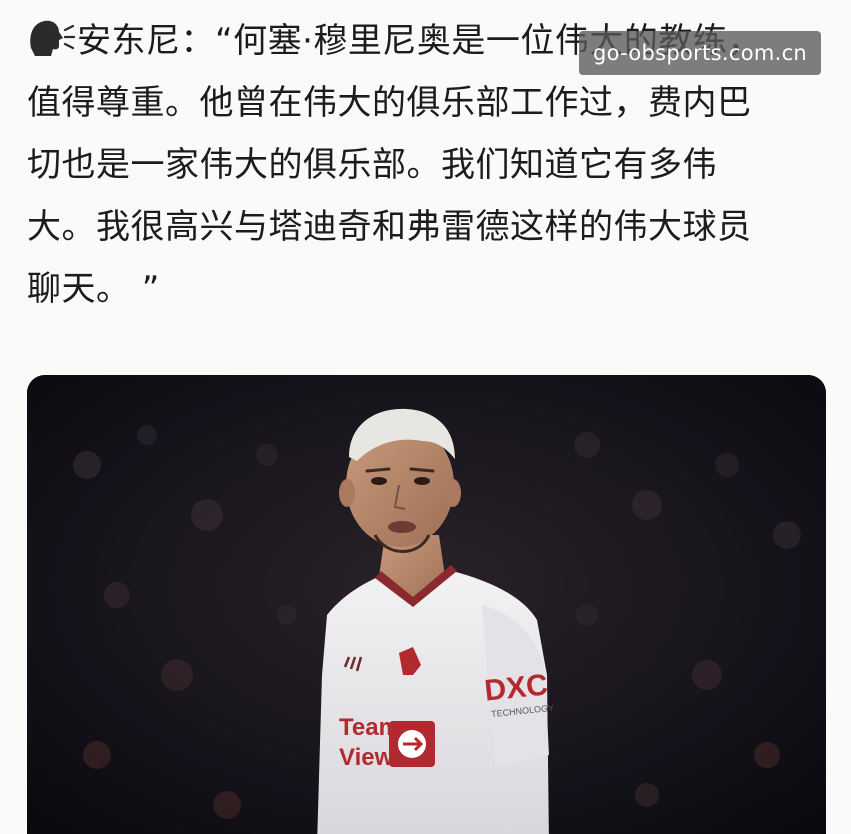 The image size is (851, 834). Describe the element at coordinates (700, 53) in the screenshot. I see `site-watermark: go-obsports.com.cn` at that location.